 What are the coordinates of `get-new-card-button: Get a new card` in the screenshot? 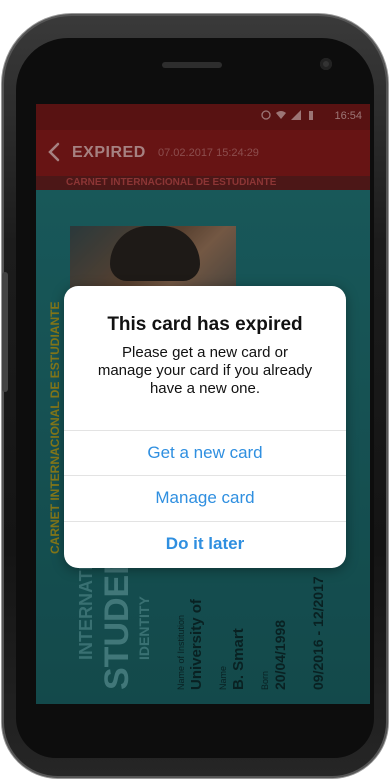 It's located at (205, 453).